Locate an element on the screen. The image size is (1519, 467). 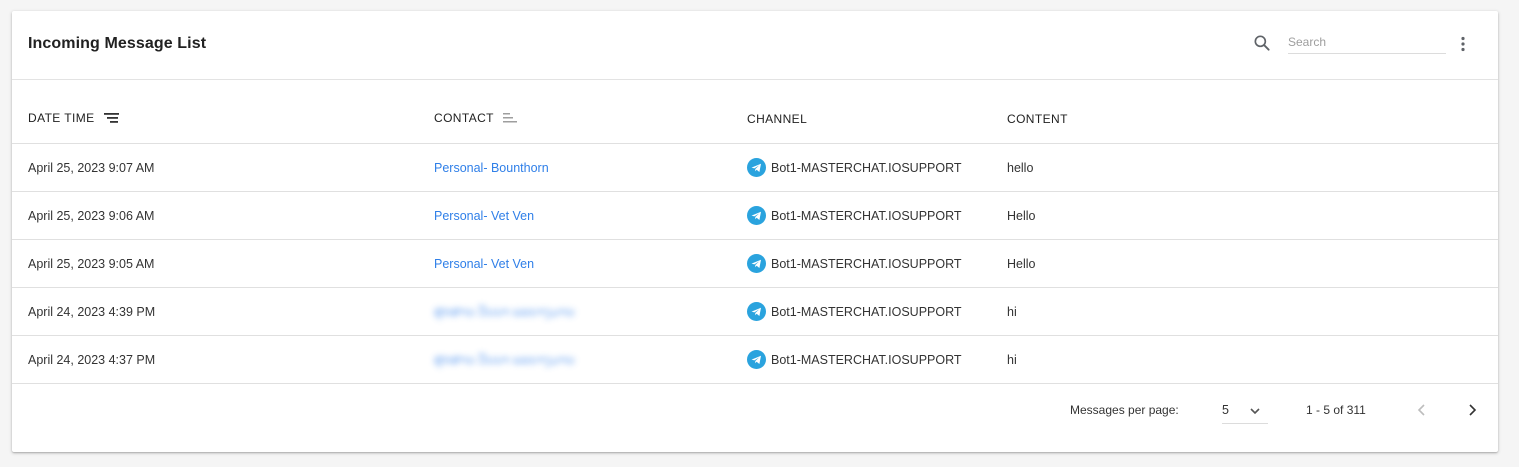
column-header-label: CONTACT is located at coordinates (464, 118).